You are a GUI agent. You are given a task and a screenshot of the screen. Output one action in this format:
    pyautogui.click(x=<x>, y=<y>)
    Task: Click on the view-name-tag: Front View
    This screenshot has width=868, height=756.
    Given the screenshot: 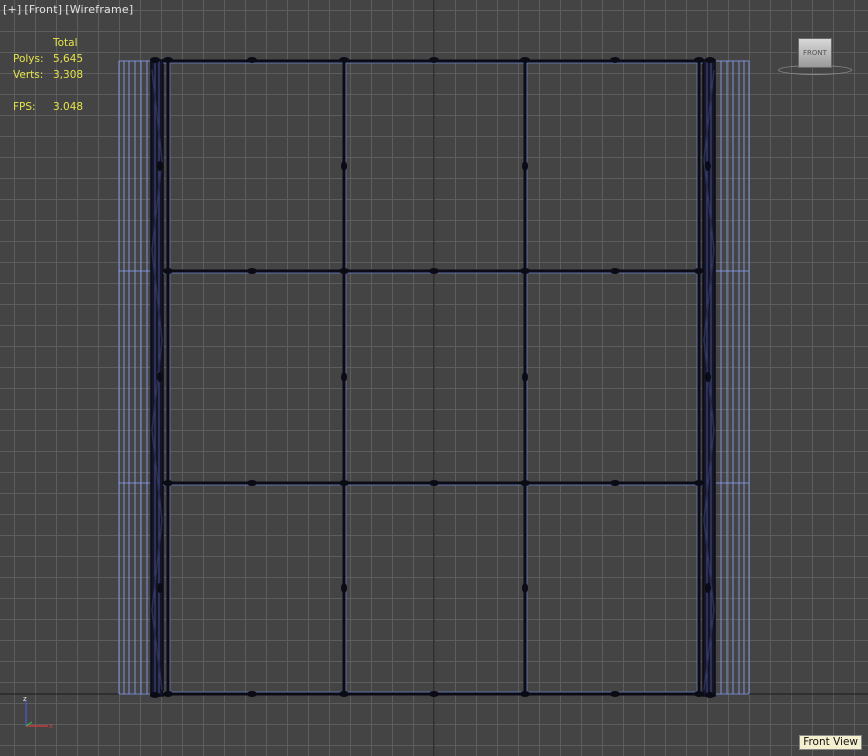 What is the action you would take?
    pyautogui.click(x=830, y=742)
    